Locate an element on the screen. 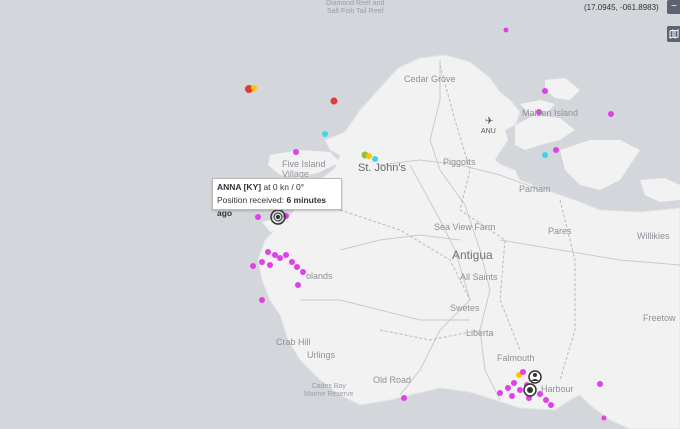 The width and height of the screenshot is (680, 429). position-label: Position received: is located at coordinates (251, 200).